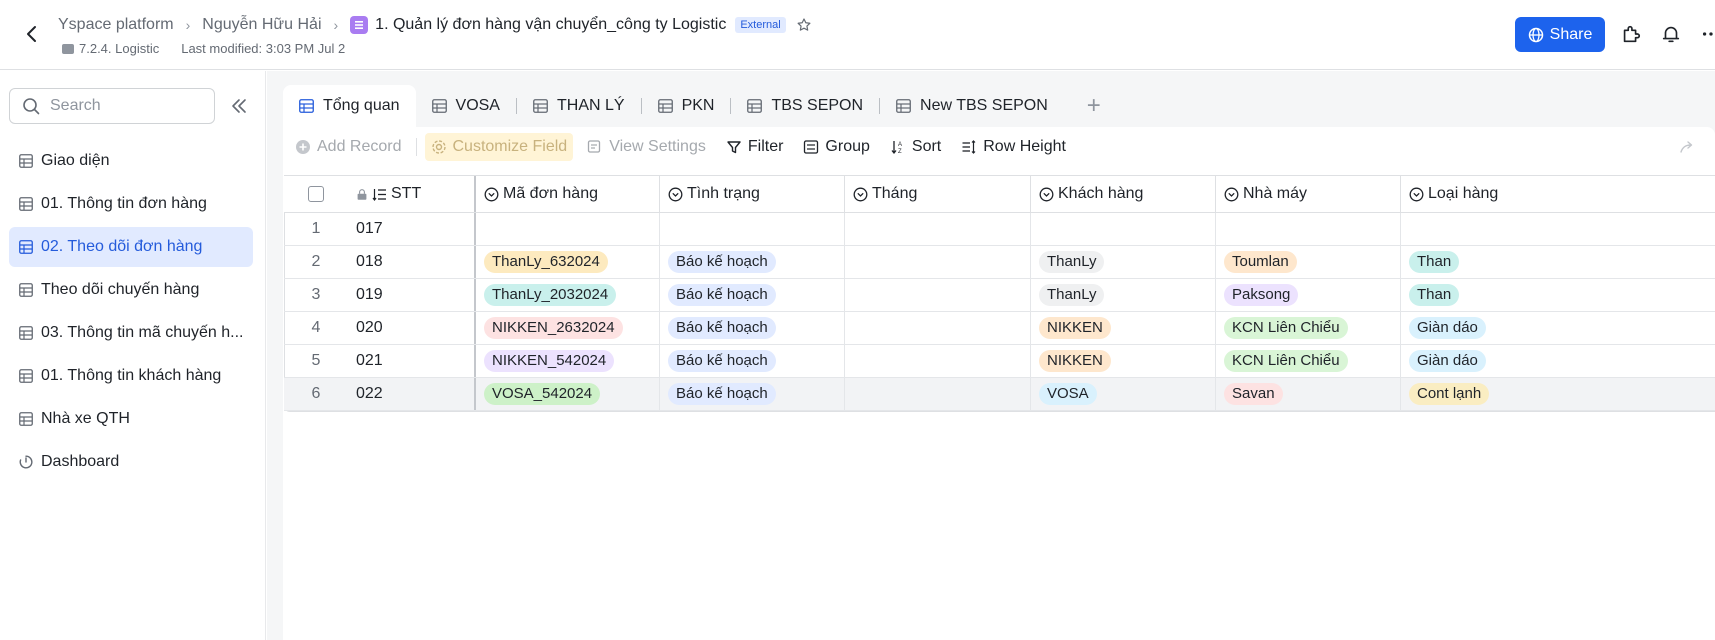 This screenshot has height=640, width=1715. I want to click on sort-button: AZ Sort, so click(915, 147).